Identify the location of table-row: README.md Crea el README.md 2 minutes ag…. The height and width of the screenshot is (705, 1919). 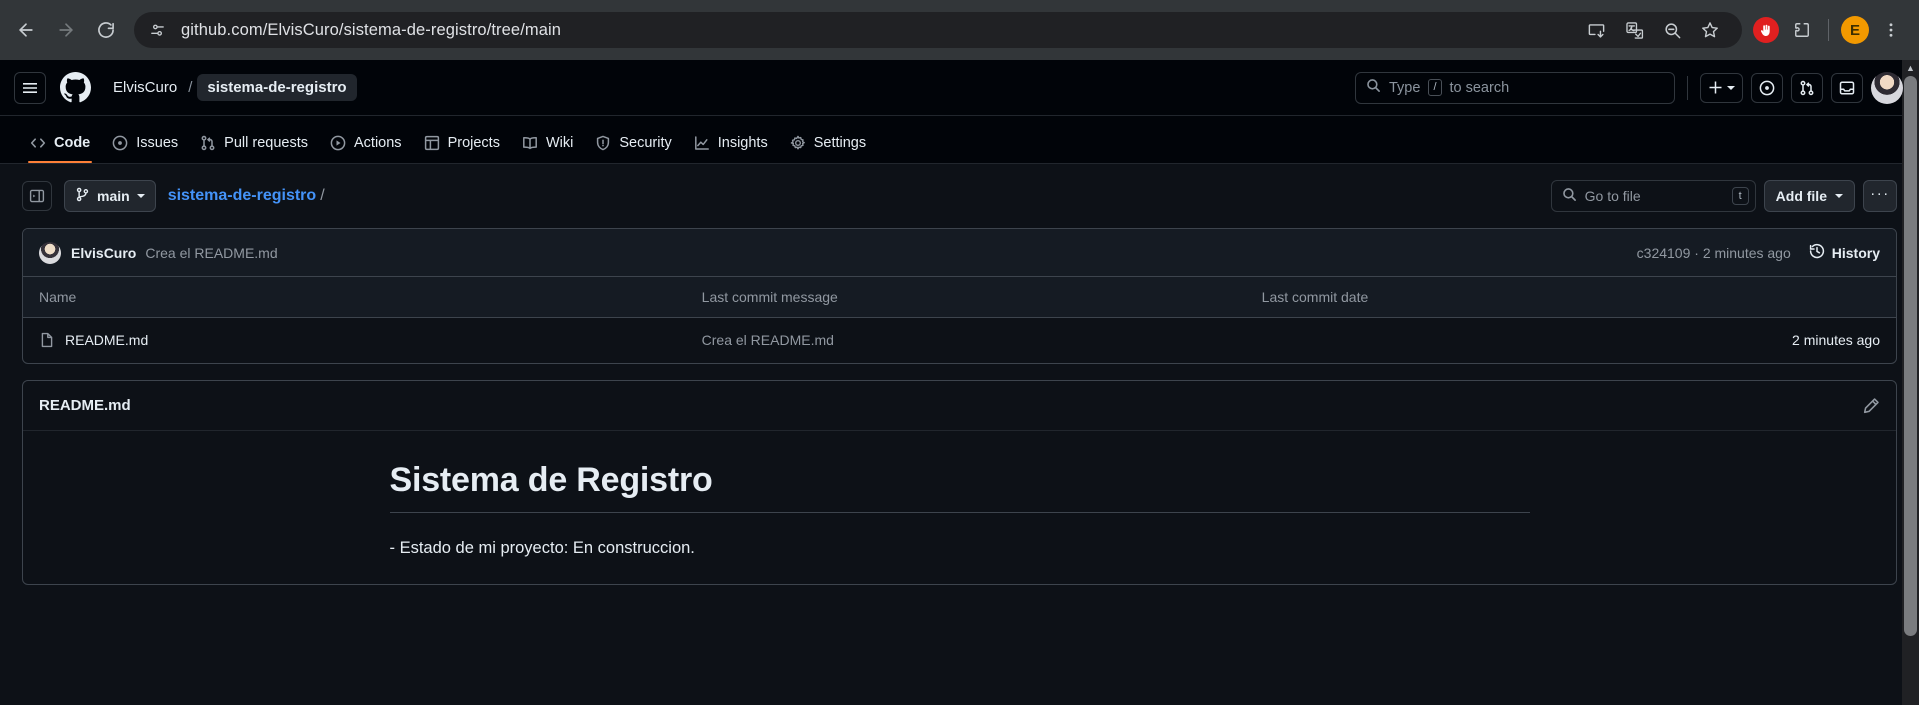
(959, 340).